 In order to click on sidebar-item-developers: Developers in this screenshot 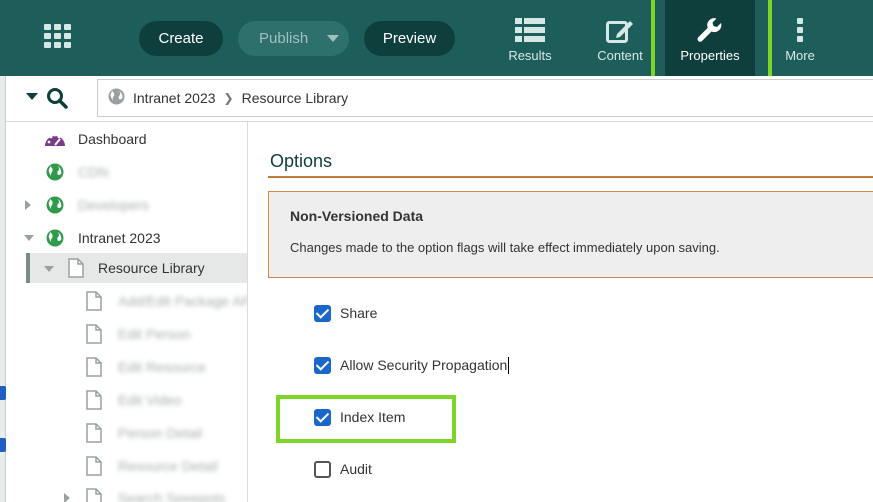, I will do `click(126, 205)`.